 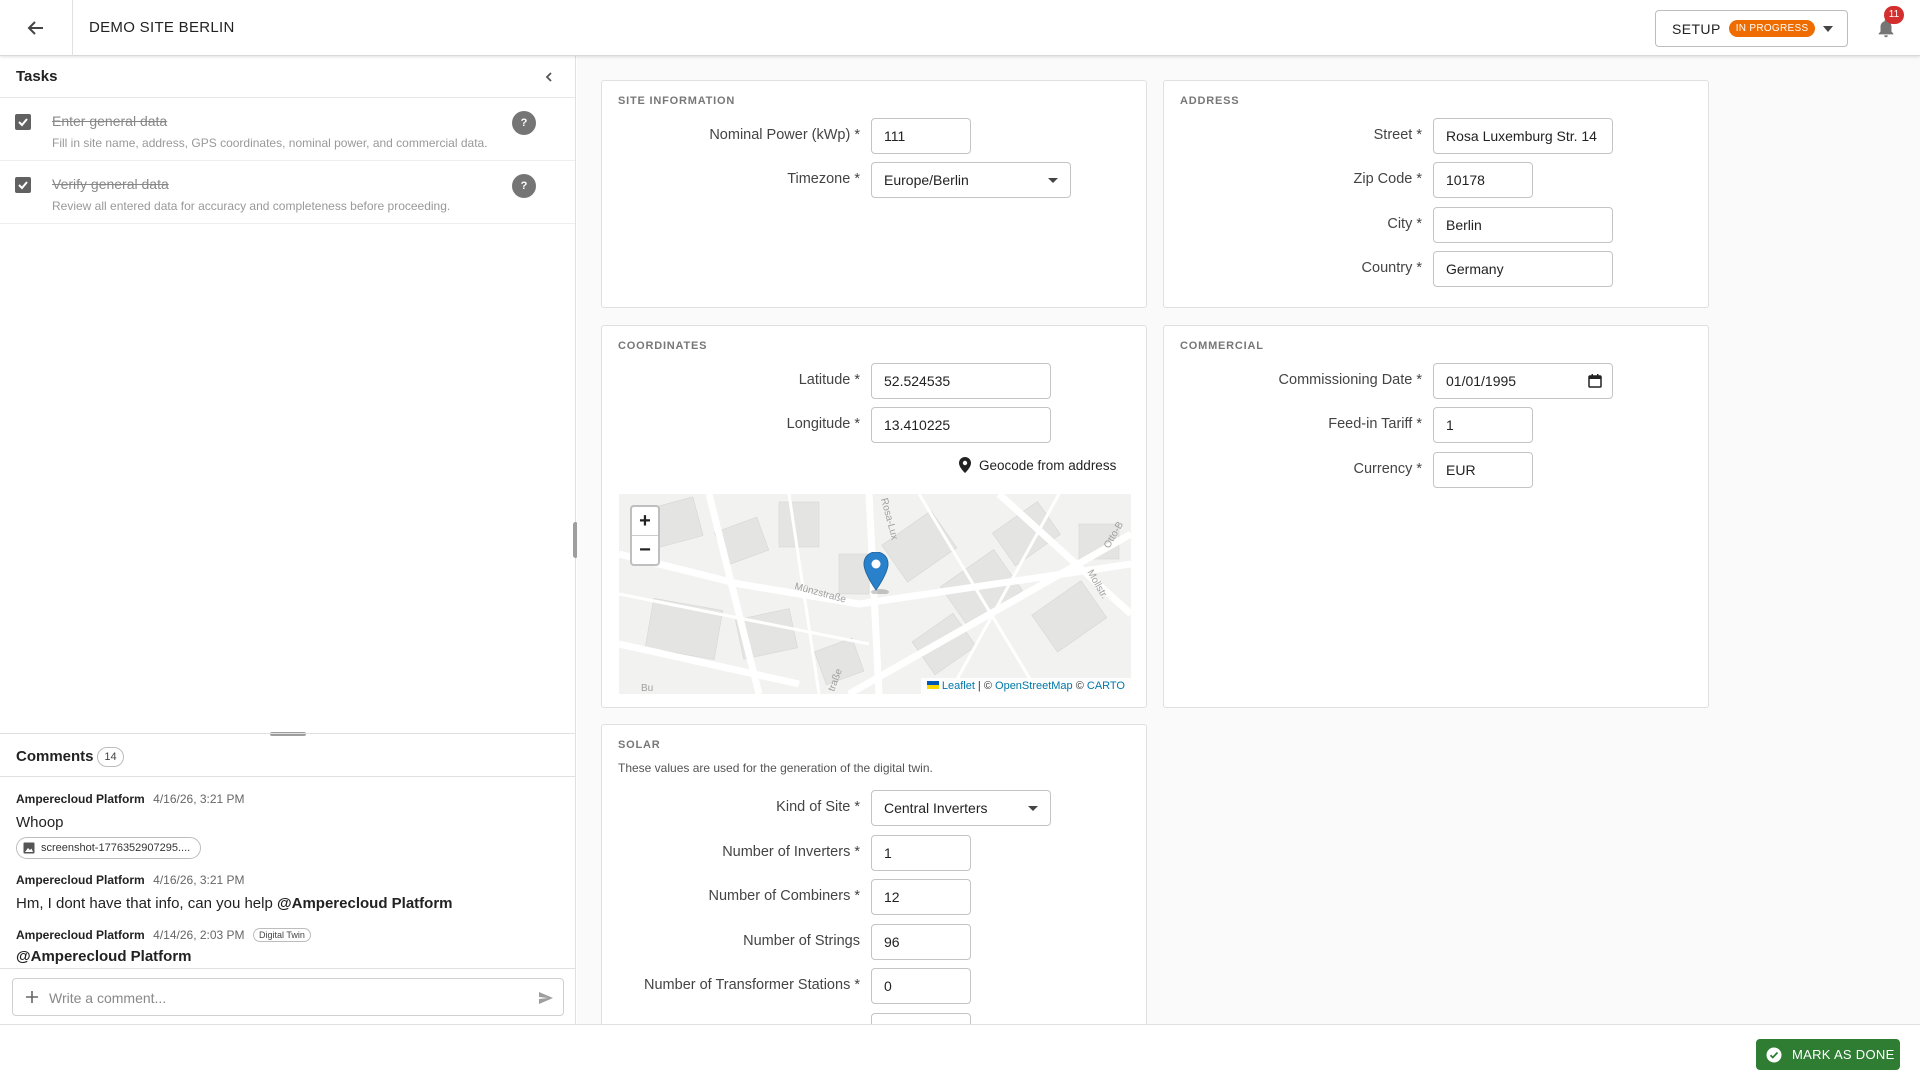 I want to click on strings-input, so click(x=921, y=942).